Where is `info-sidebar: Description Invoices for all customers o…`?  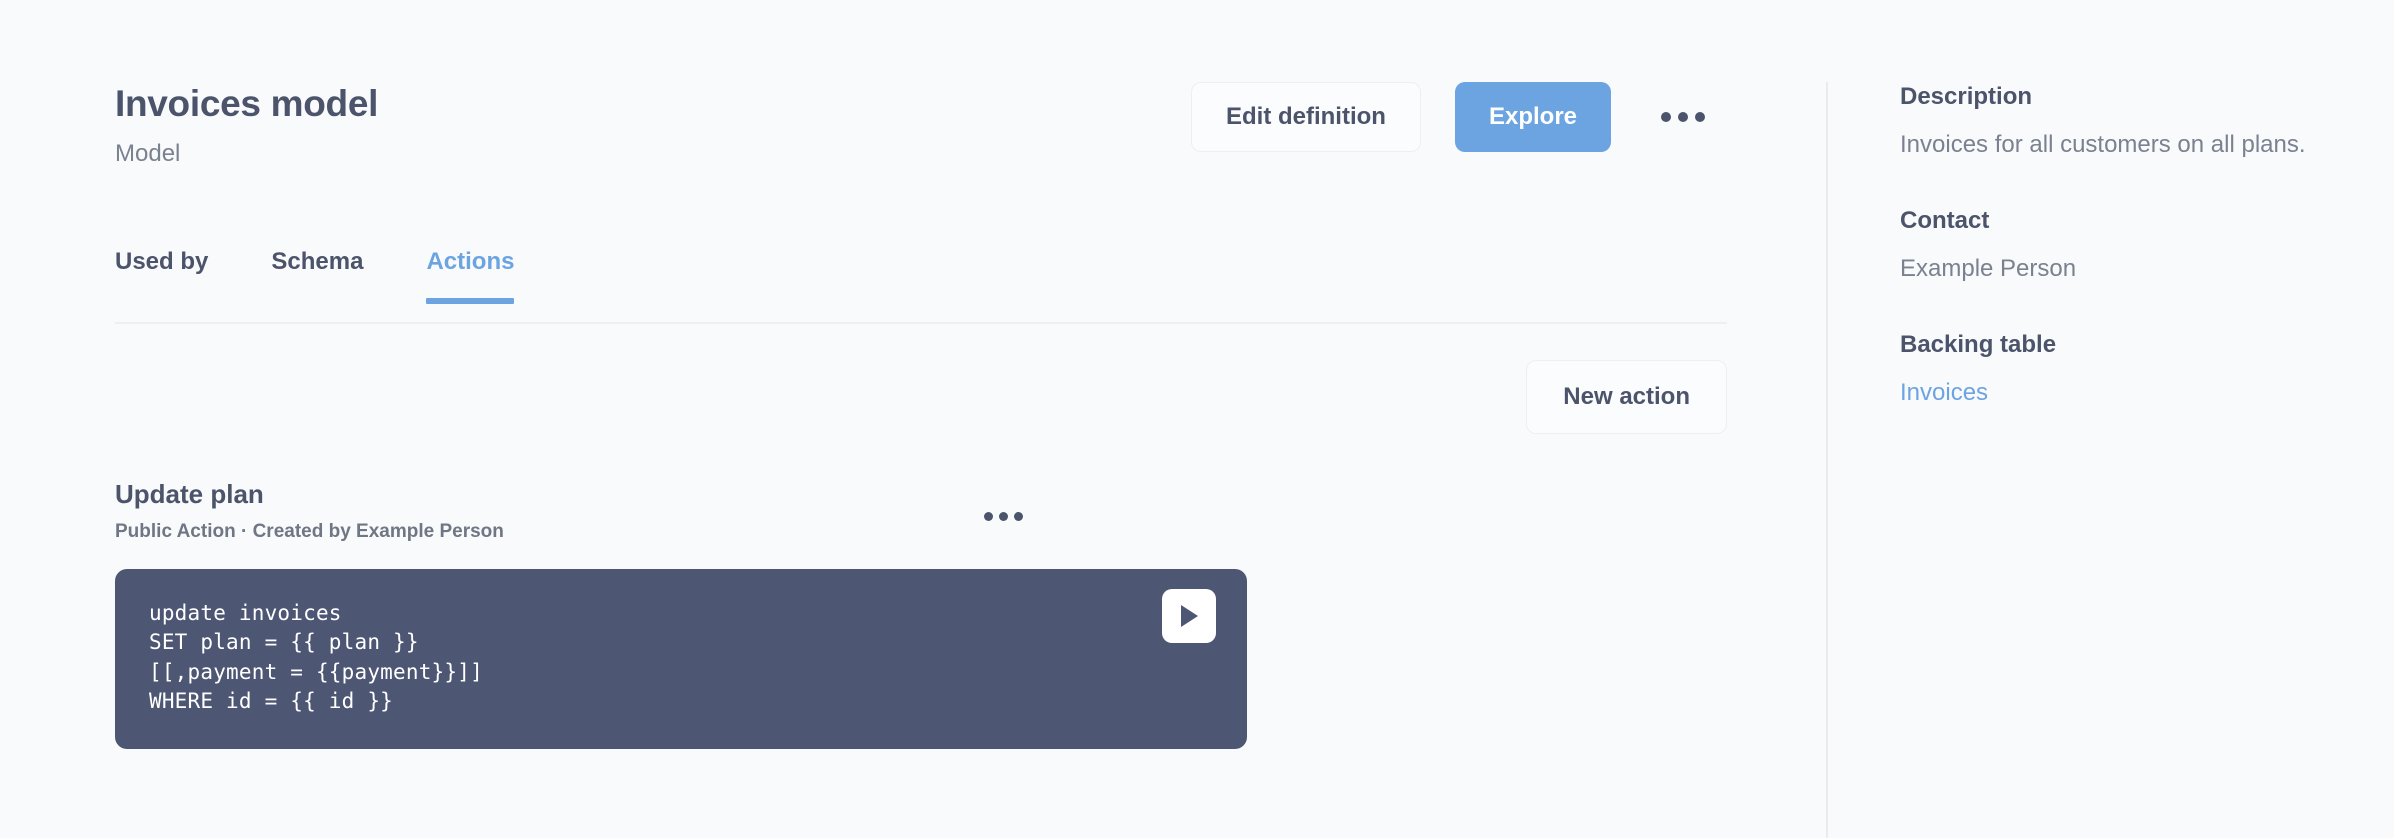
info-sidebar: Description Invoices for all customers o… is located at coordinates (2110, 246).